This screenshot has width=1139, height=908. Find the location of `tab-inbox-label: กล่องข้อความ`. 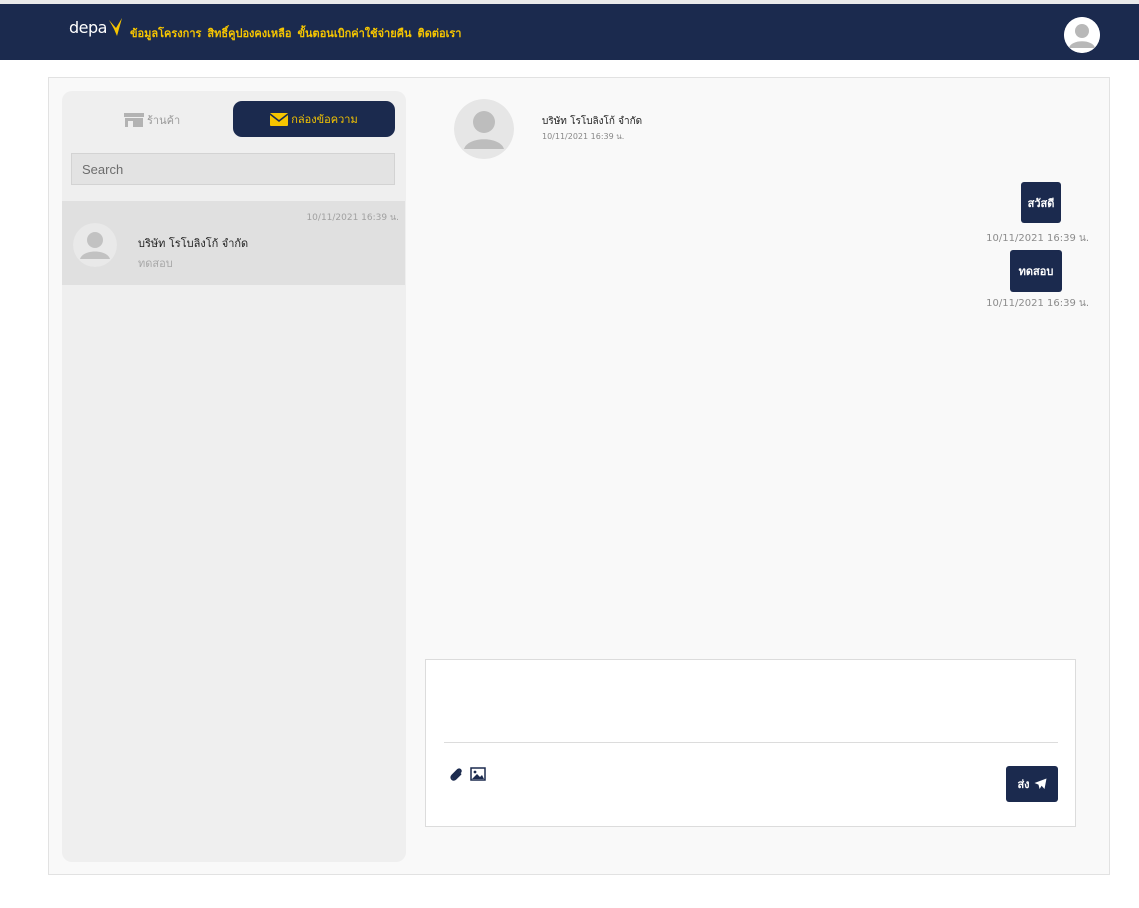

tab-inbox-label: กล่องข้อความ is located at coordinates (324, 119).